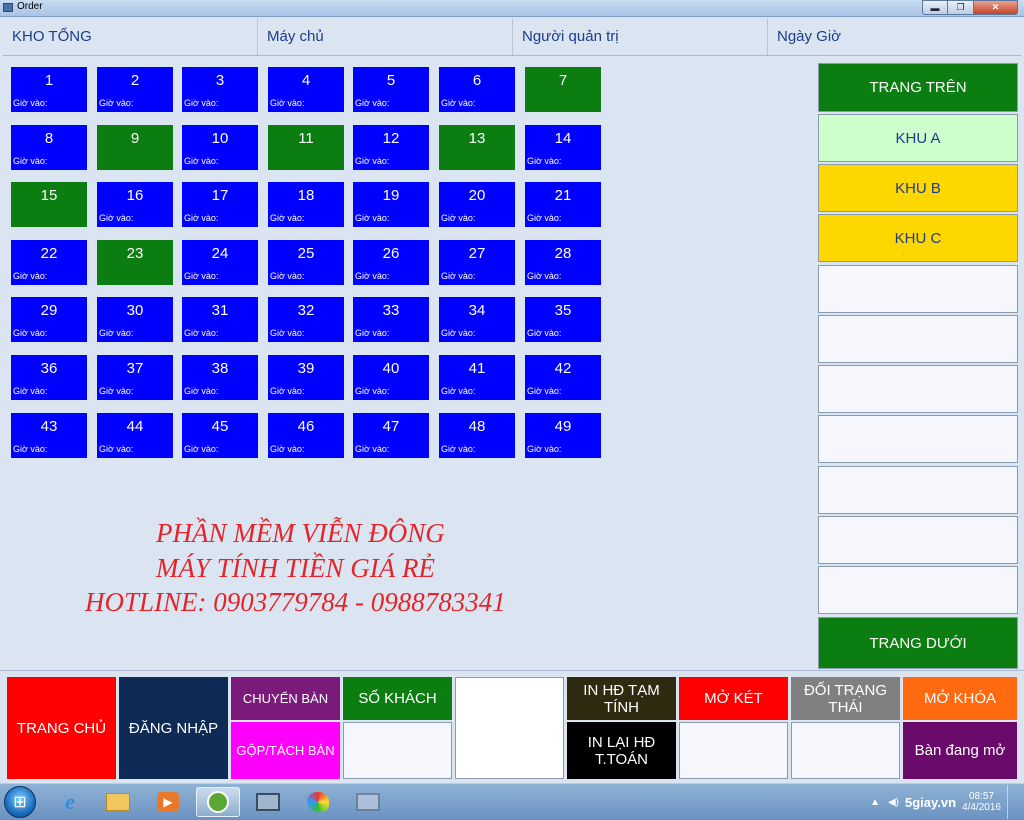  Describe the element at coordinates (49, 435) in the screenshot. I see `table-button: 43 Giờ vào:` at that location.